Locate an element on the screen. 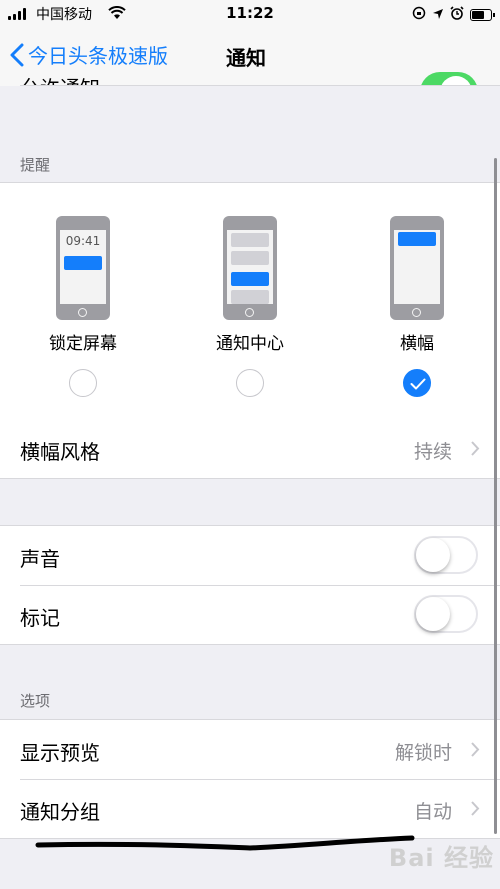  banner-style-row: 横幅风格 持续 is located at coordinates (250, 448).